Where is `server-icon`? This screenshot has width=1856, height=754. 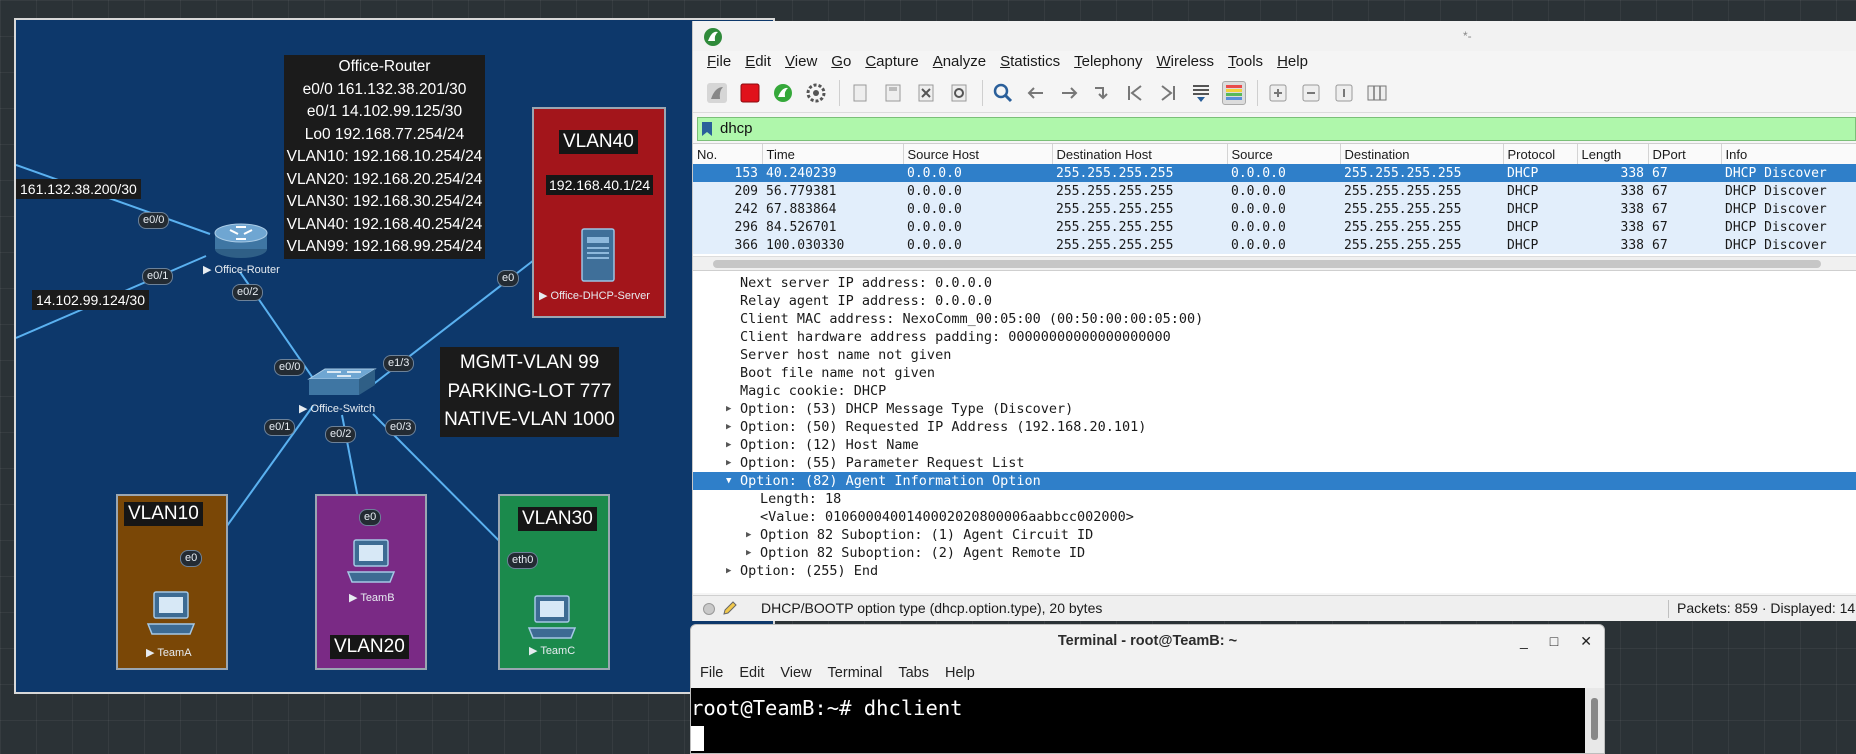 server-icon is located at coordinates (598, 254).